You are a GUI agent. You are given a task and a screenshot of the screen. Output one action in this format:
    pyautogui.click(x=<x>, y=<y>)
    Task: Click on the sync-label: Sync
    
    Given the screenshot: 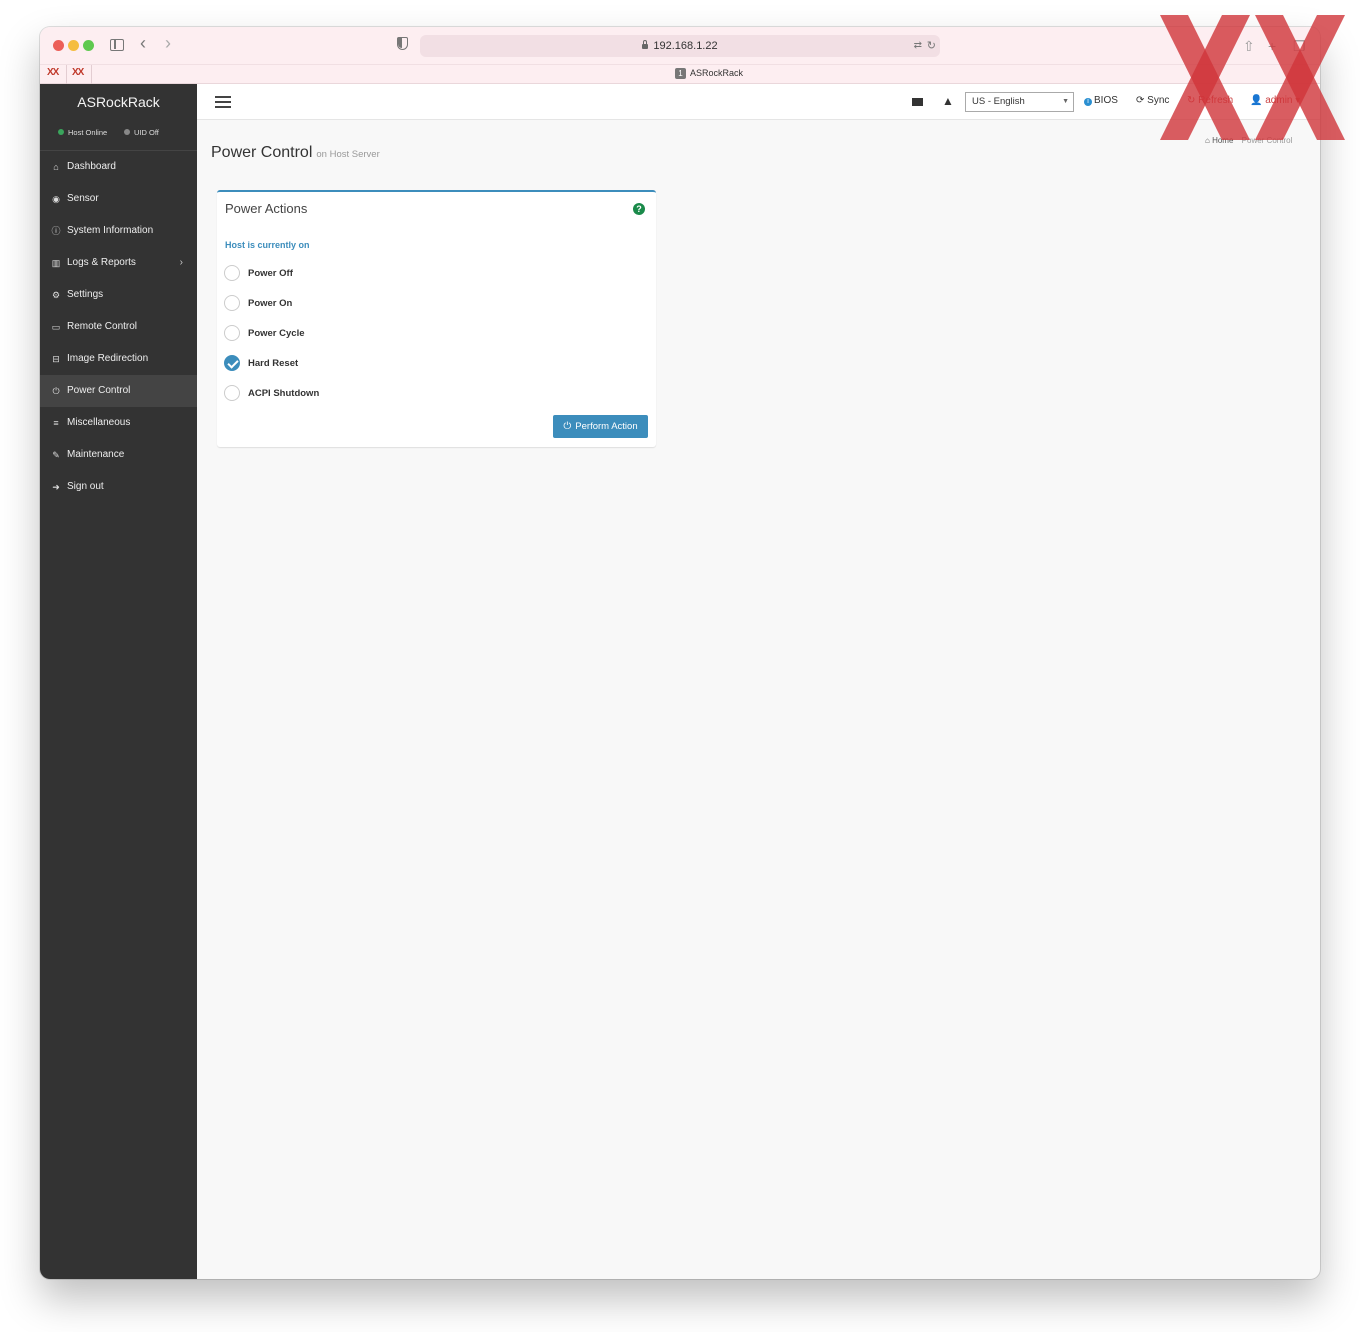 What is the action you would take?
    pyautogui.click(x=1158, y=100)
    